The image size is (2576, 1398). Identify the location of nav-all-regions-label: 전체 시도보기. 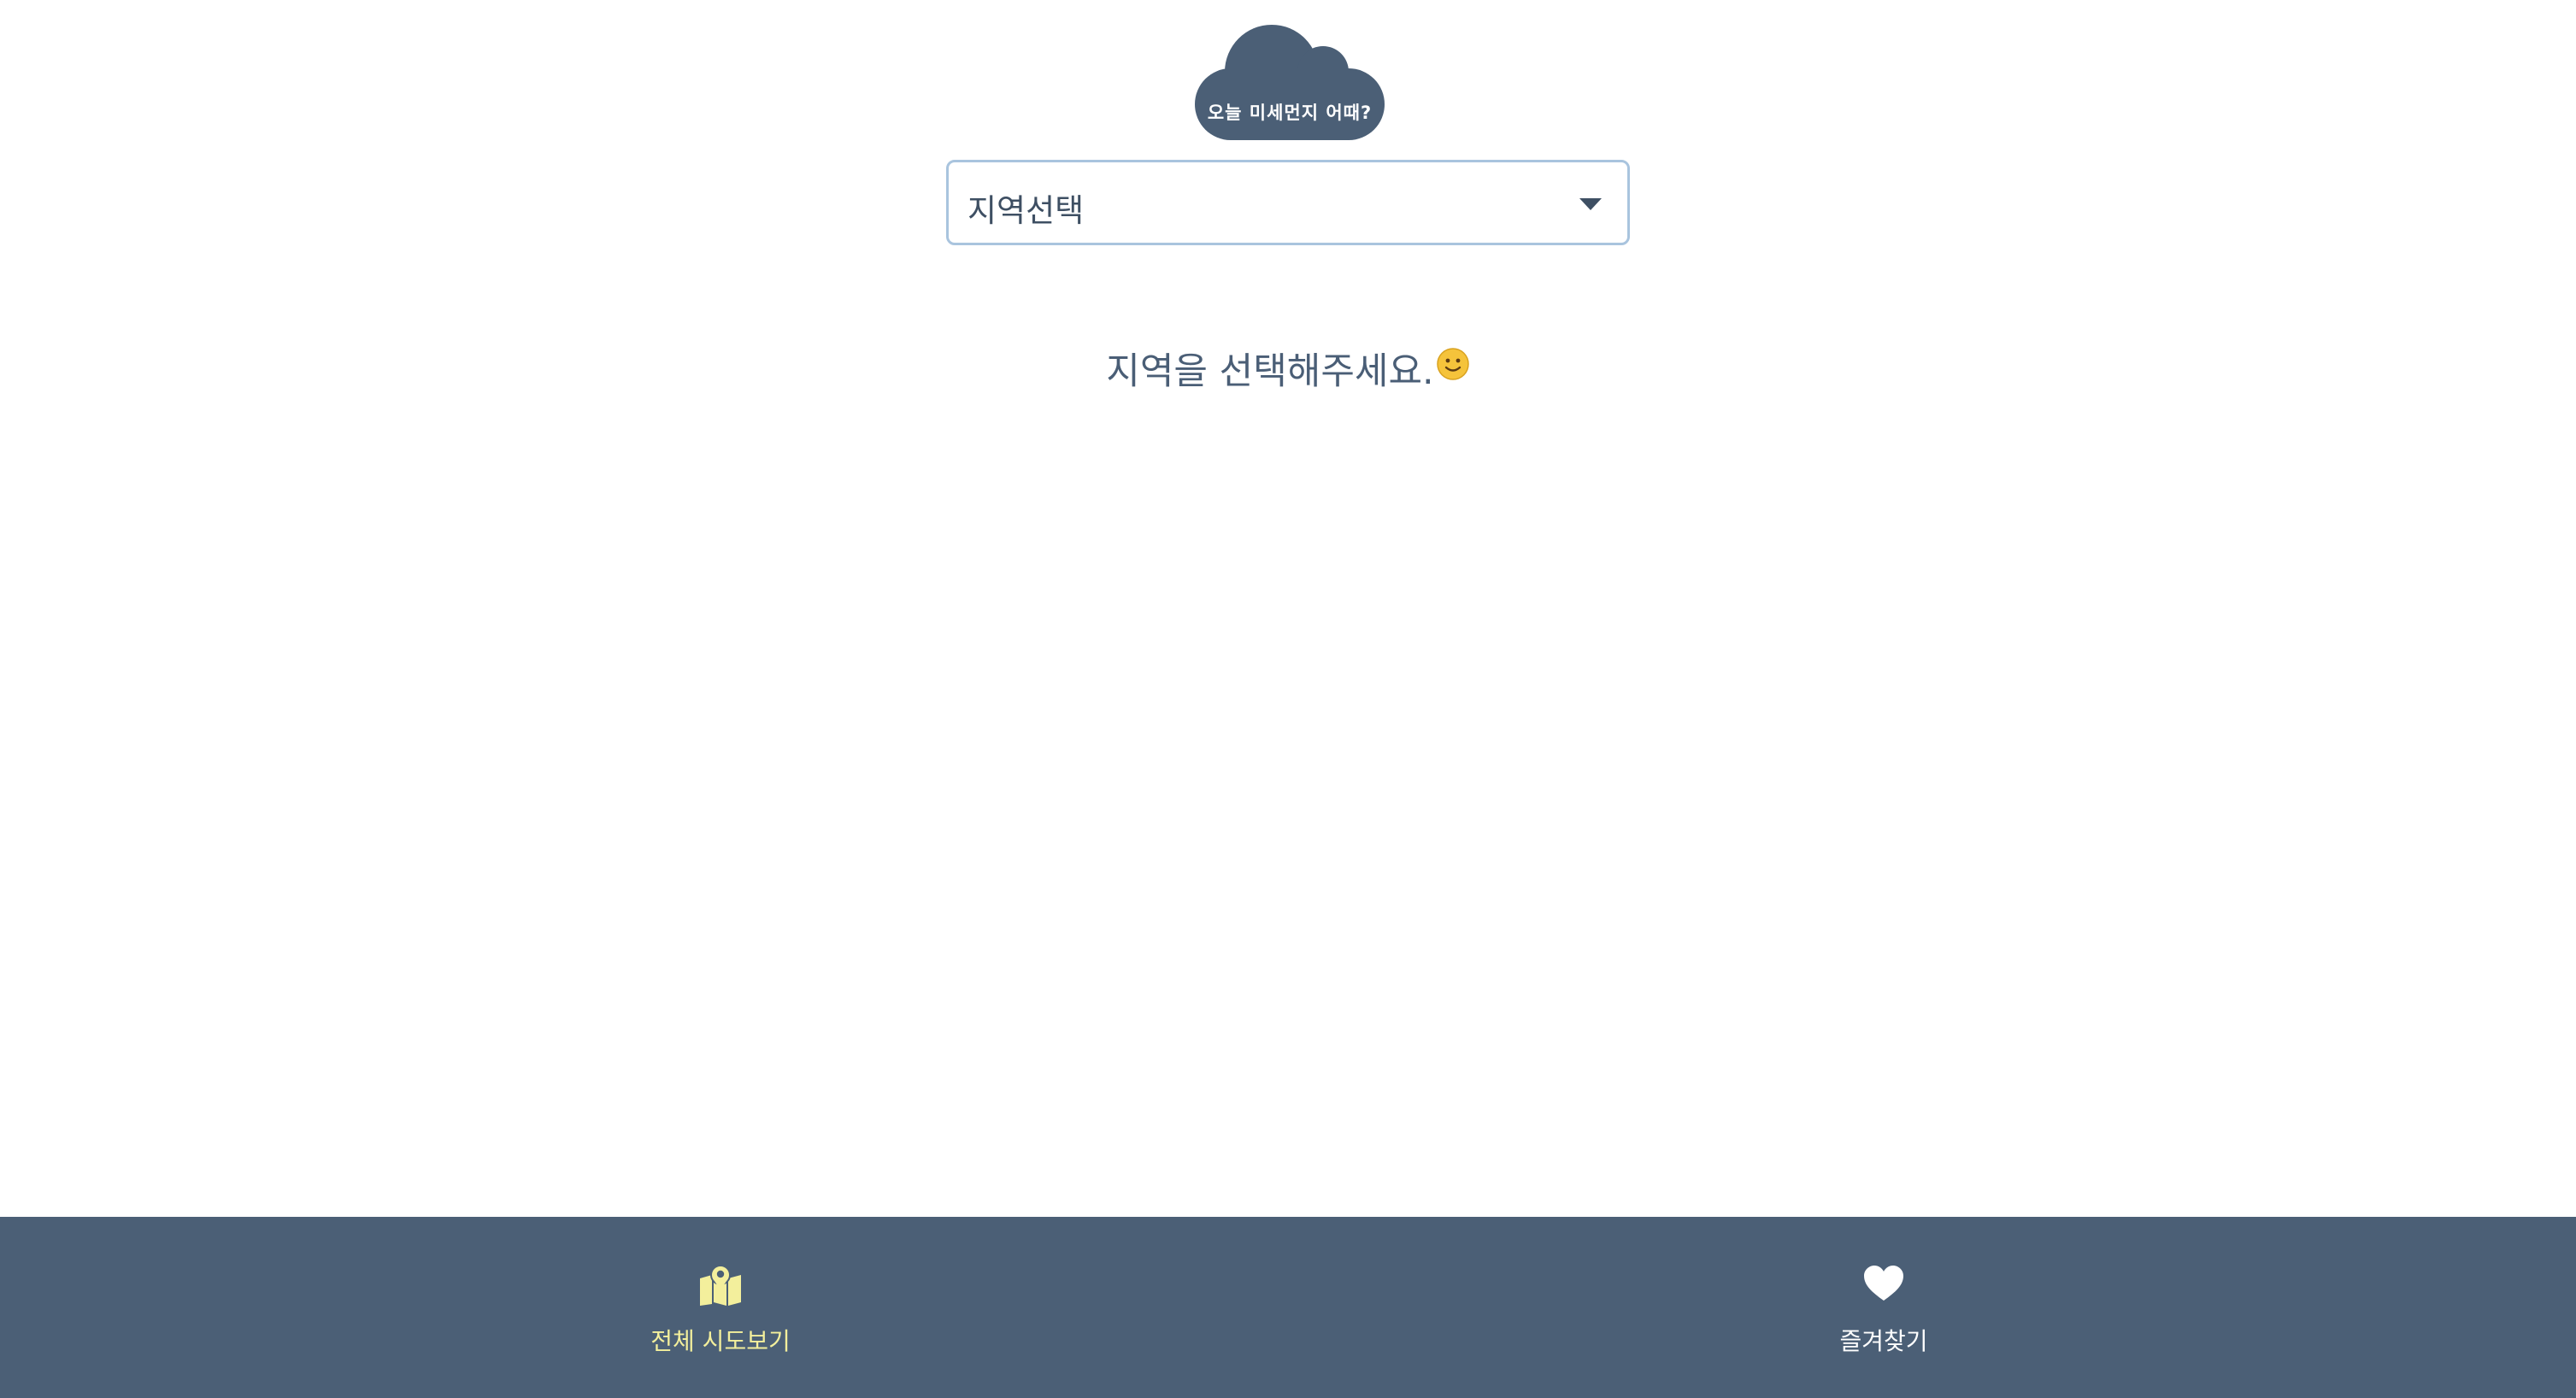
(720, 1341).